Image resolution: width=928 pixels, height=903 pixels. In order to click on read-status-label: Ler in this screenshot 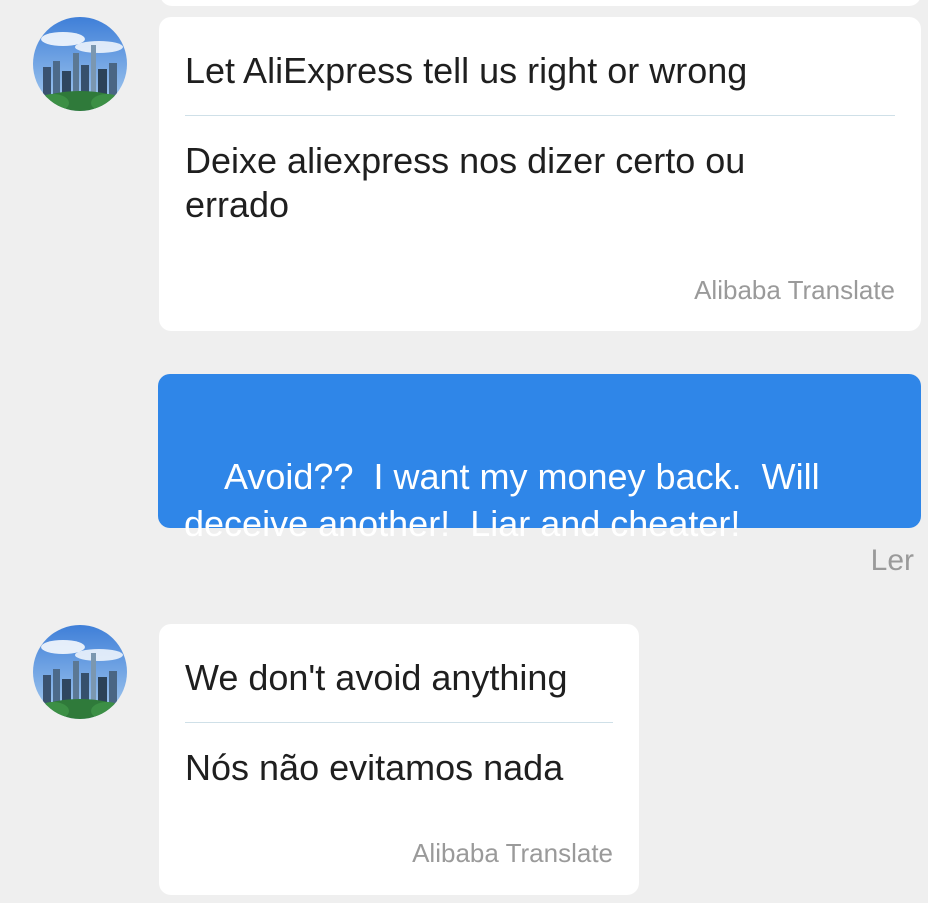, I will do `click(892, 560)`.